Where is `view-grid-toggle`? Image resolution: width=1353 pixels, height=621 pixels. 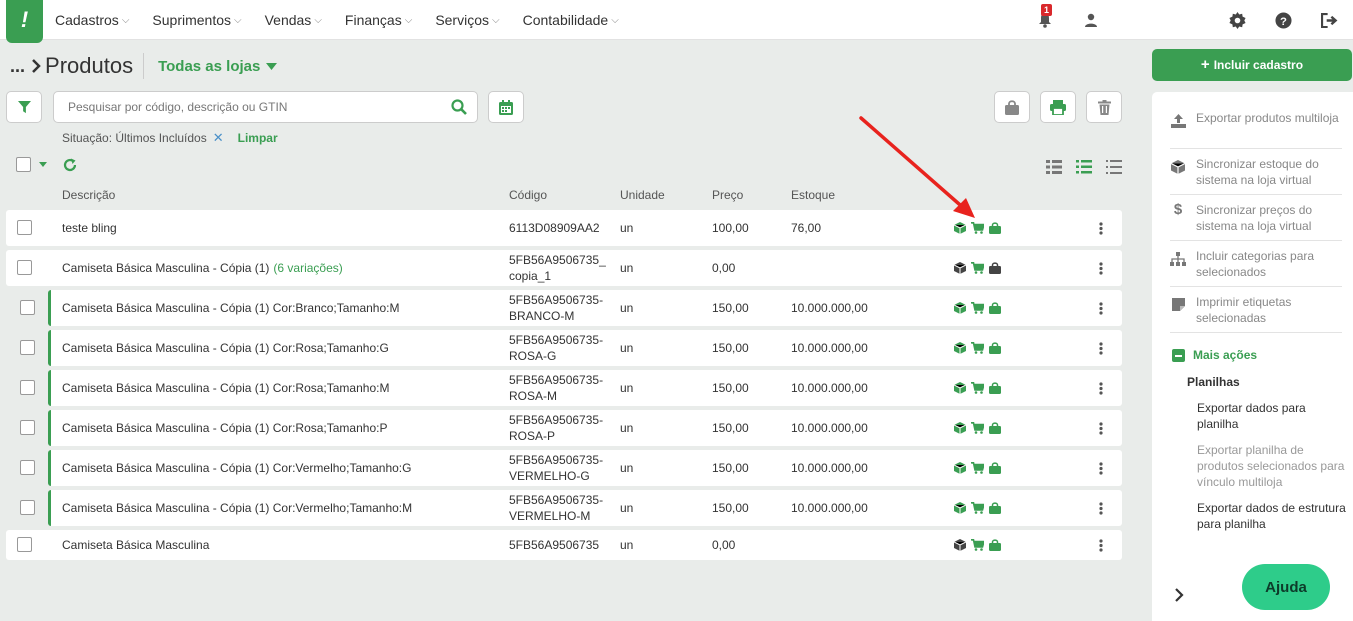
view-grid-toggle is located at coordinates (1054, 167).